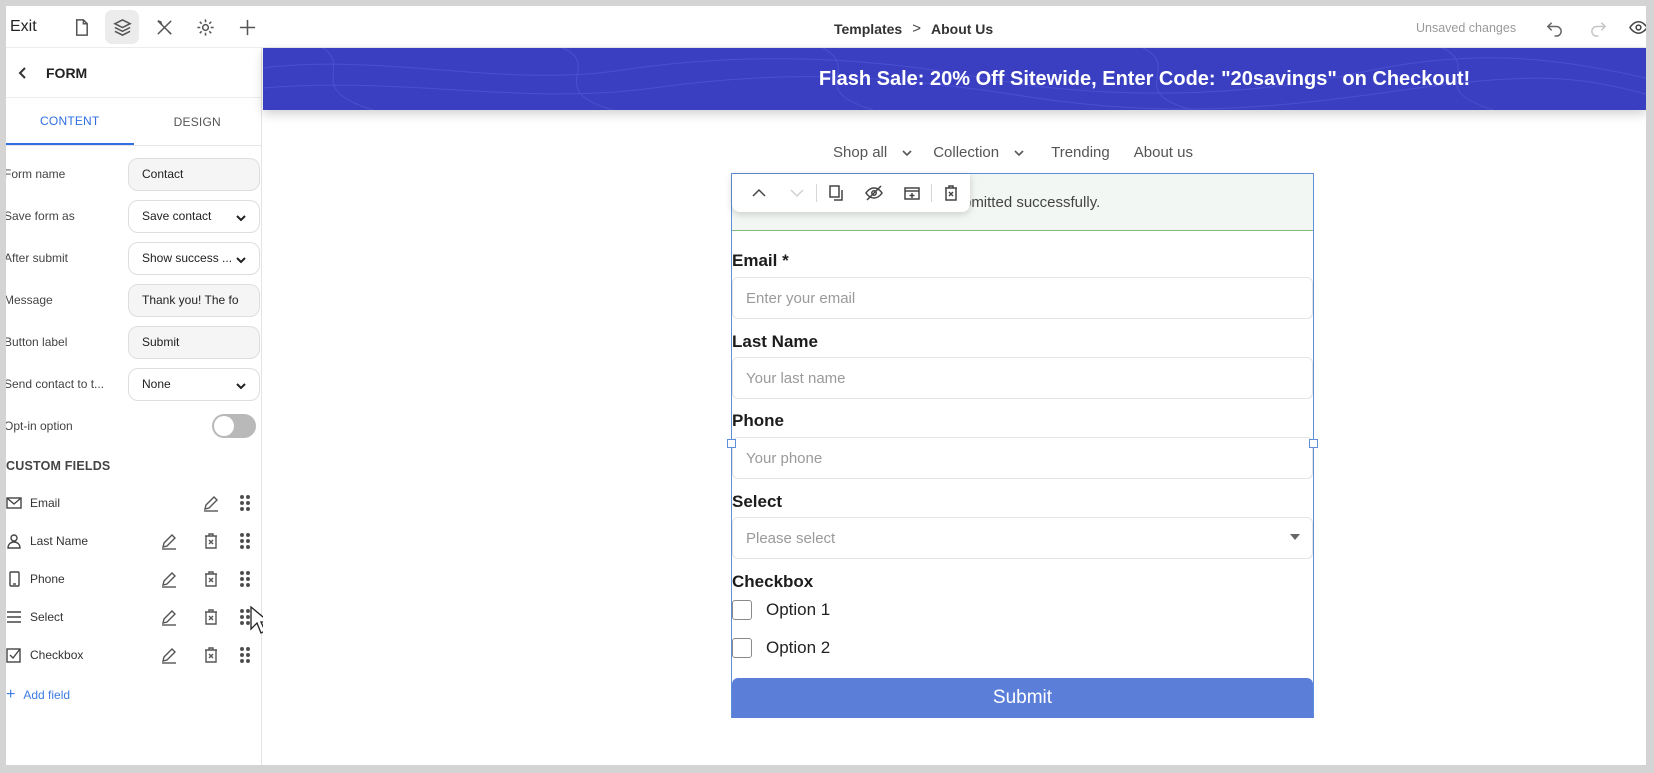  I want to click on settings-icon, so click(205, 27).